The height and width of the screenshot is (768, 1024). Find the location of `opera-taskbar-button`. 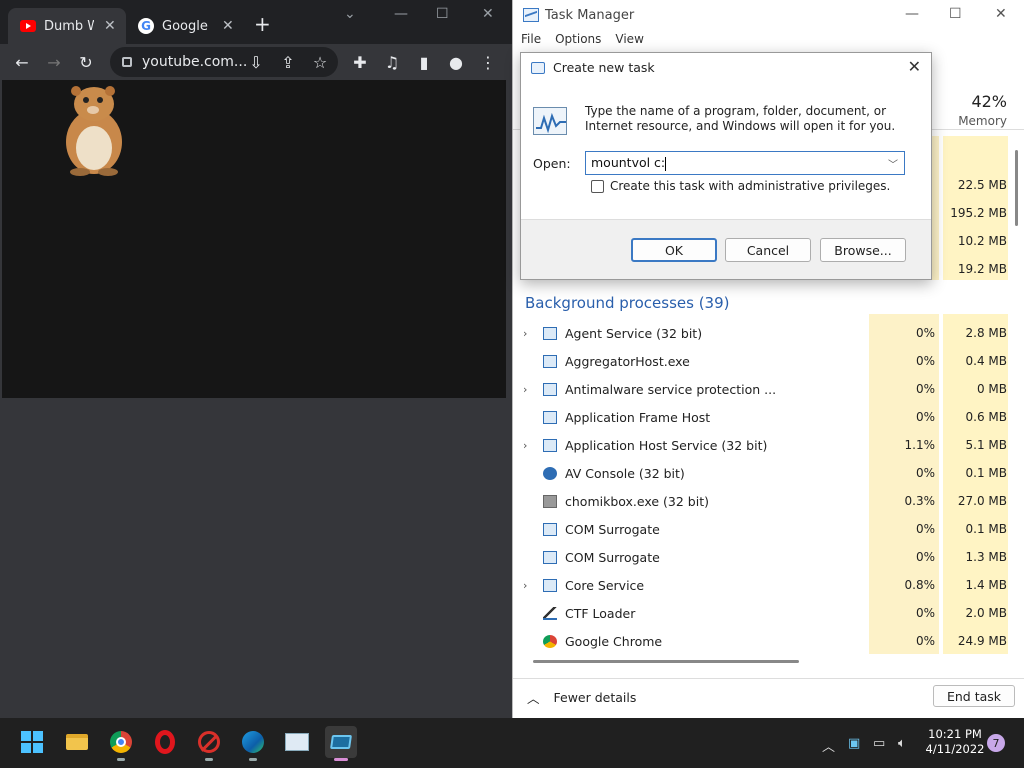

opera-taskbar-button is located at coordinates (165, 742).